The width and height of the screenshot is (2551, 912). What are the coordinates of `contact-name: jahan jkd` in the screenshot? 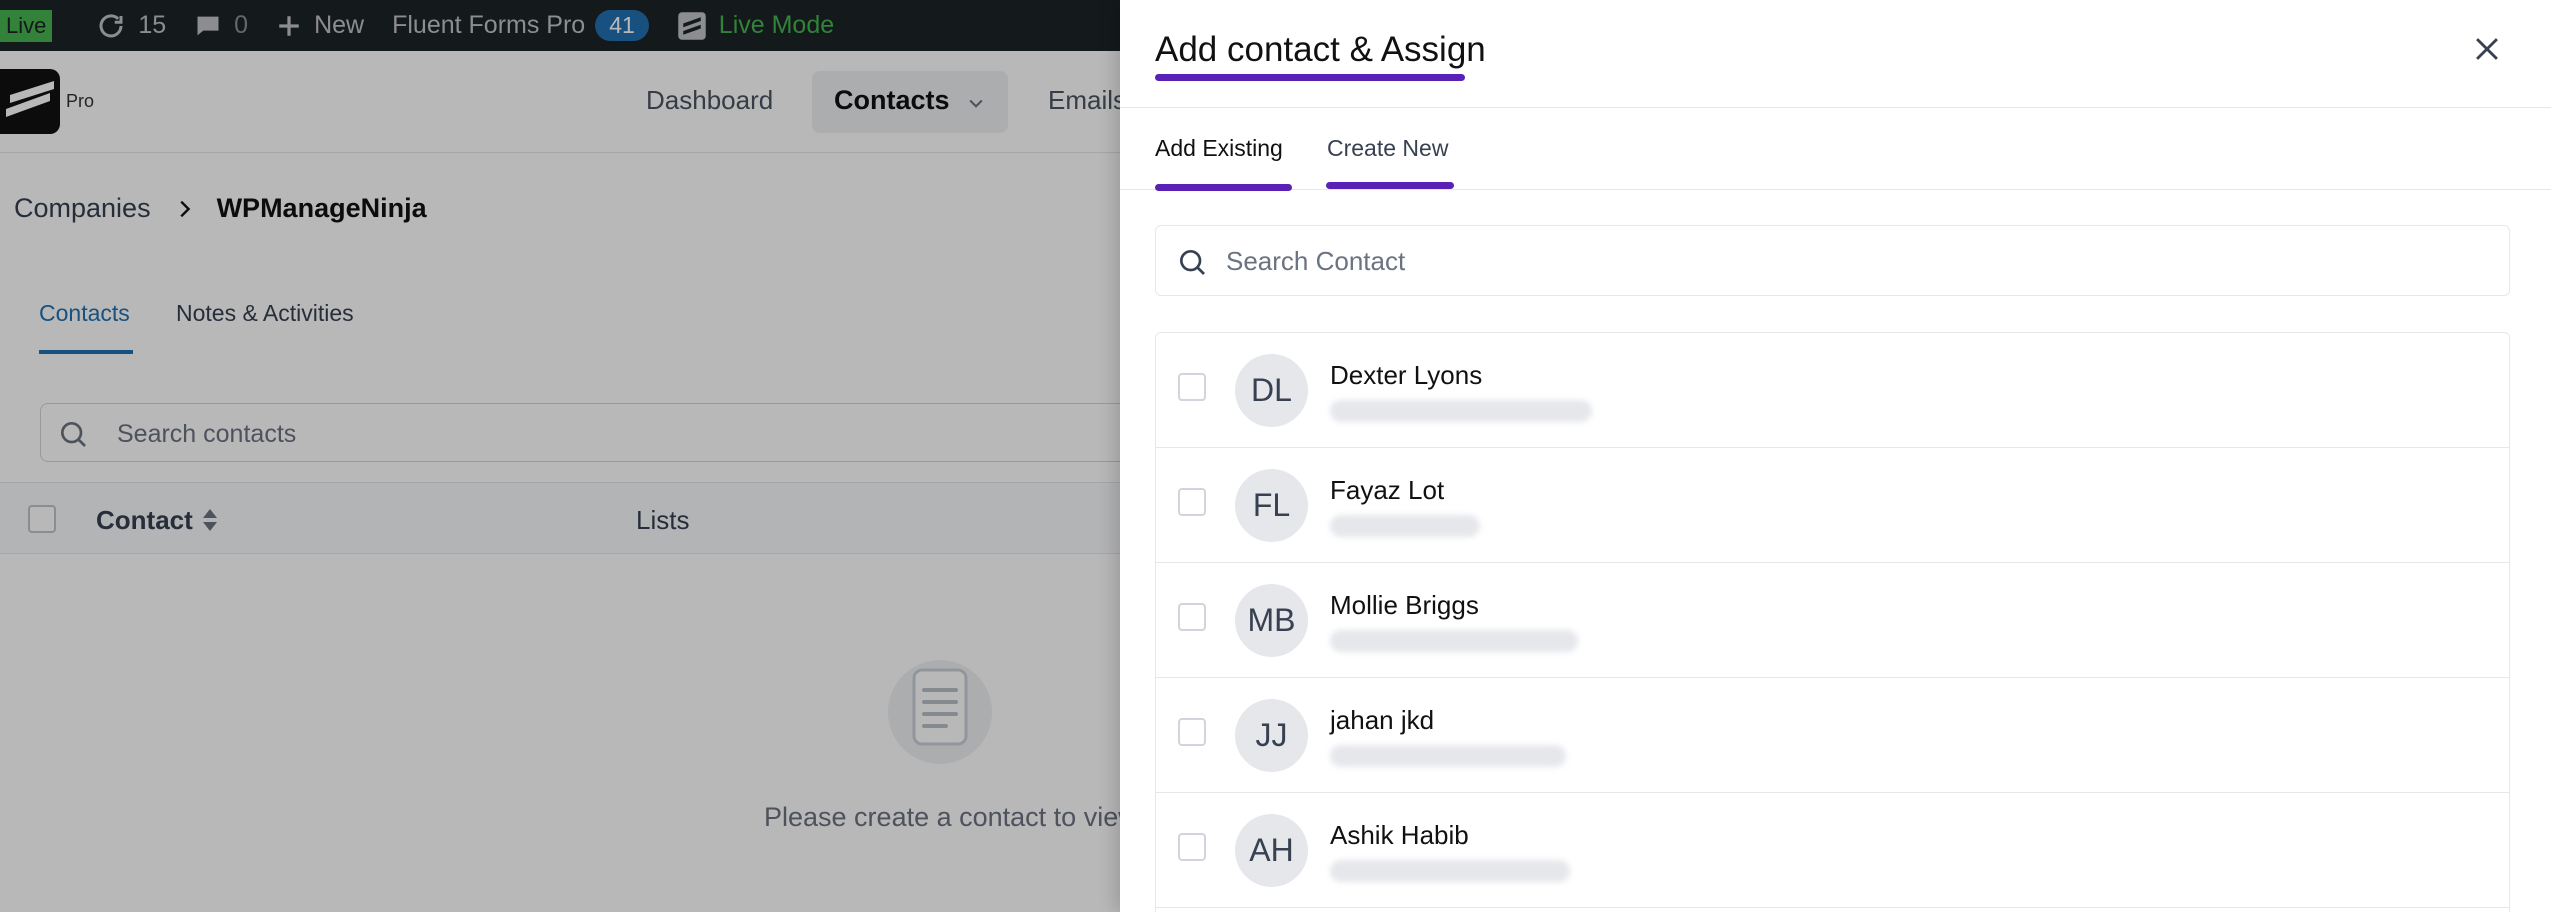 It's located at (1382, 720).